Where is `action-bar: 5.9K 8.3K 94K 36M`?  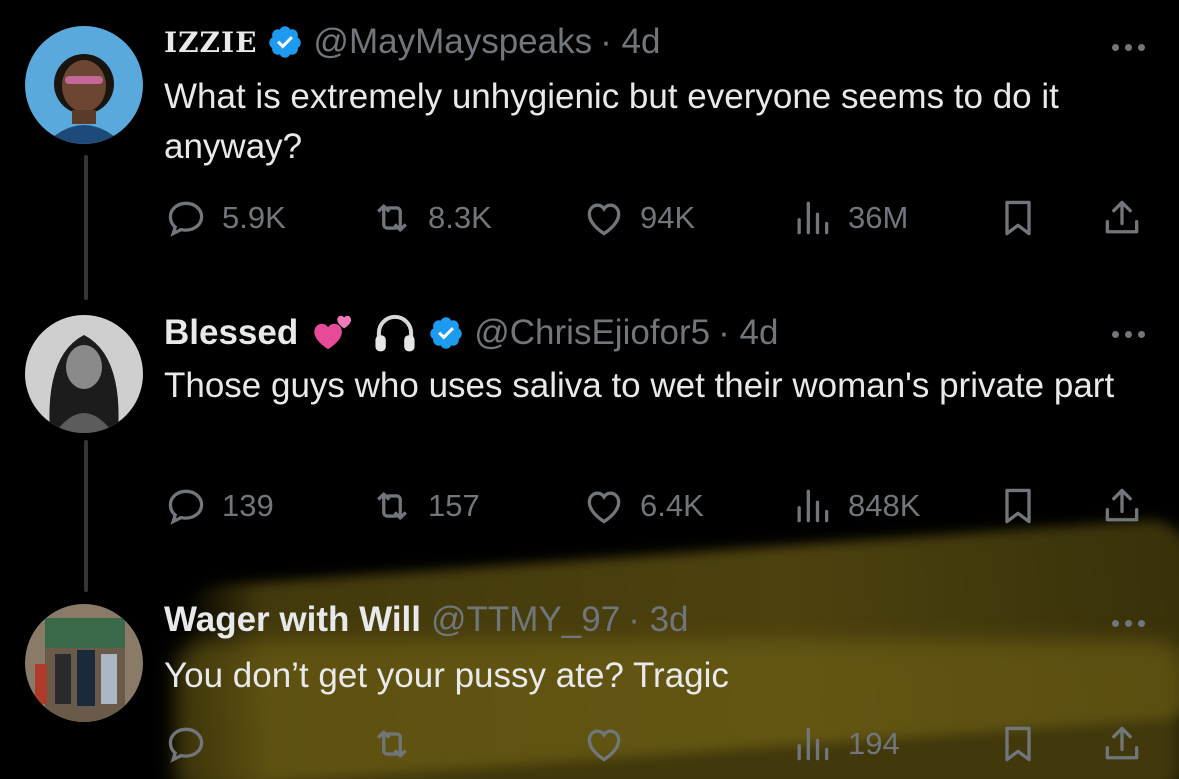 action-bar: 5.9K 8.3K 94K 36M is located at coordinates (659, 221).